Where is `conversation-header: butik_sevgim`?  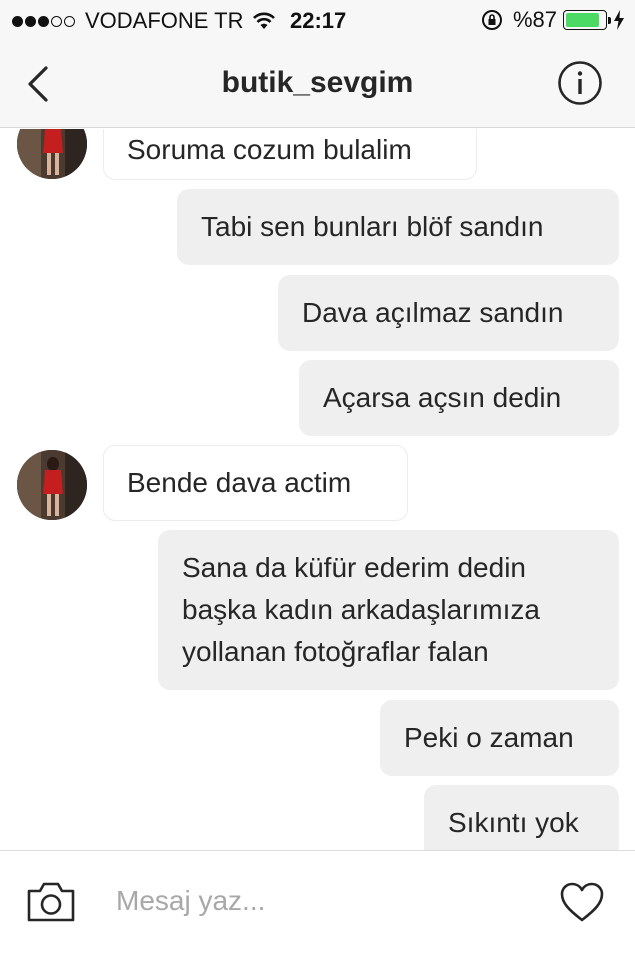
conversation-header: butik_sevgim is located at coordinates (317, 84).